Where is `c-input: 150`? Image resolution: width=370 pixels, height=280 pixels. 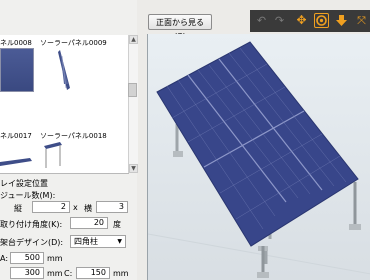
c-input: 150 is located at coordinates (93, 273).